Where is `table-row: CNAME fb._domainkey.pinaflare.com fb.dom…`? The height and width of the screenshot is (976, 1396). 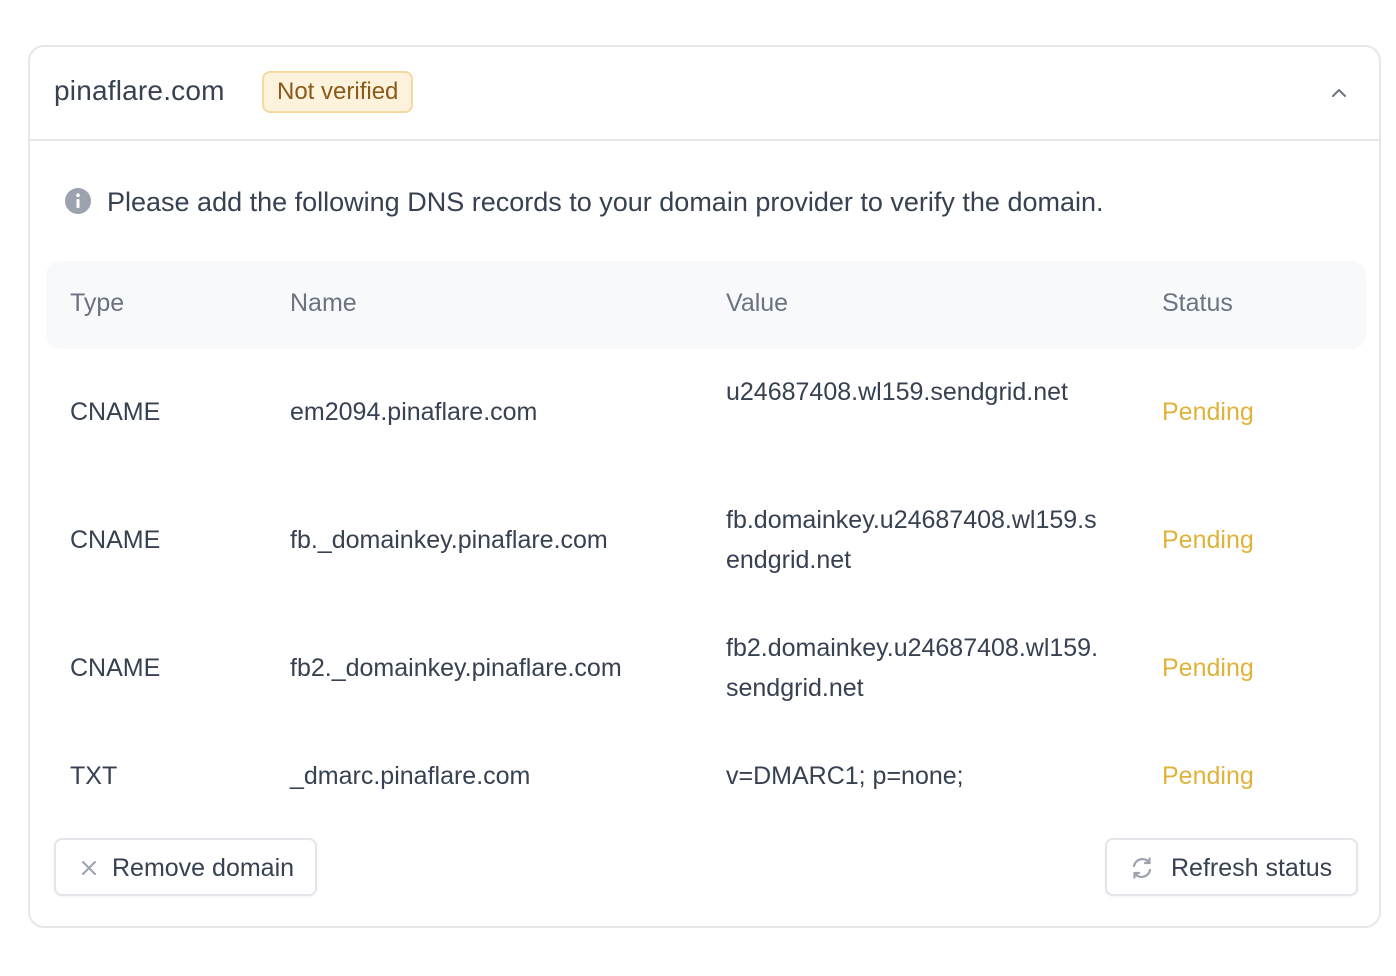
table-row: CNAME fb._domainkey.pinaflare.com fb.dom… is located at coordinates (706, 540).